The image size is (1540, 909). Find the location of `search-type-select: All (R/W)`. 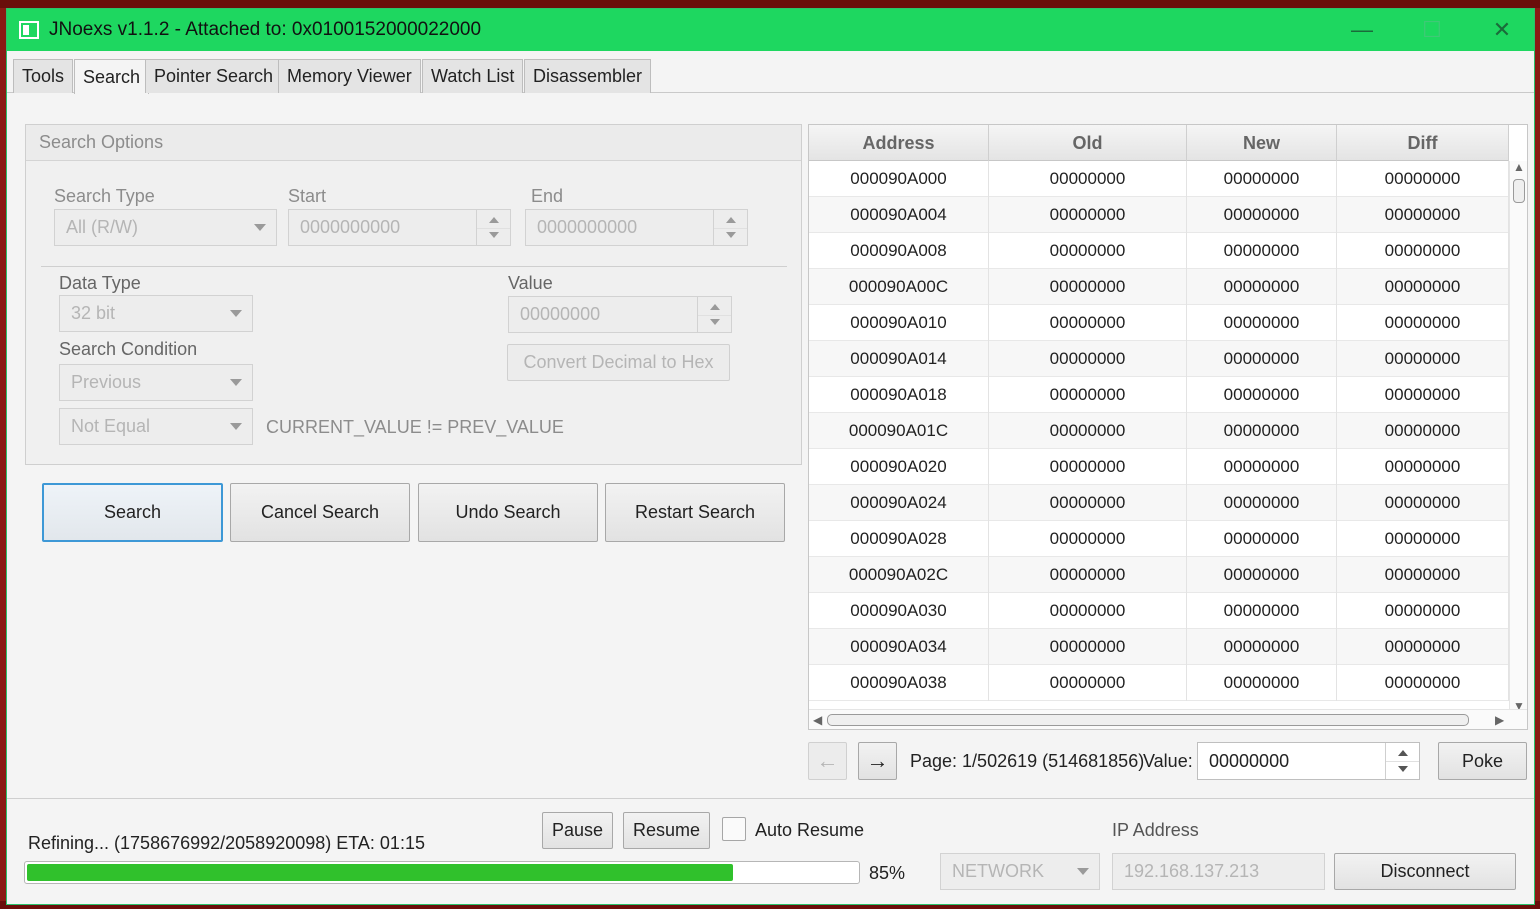

search-type-select: All (R/W) is located at coordinates (165, 227).